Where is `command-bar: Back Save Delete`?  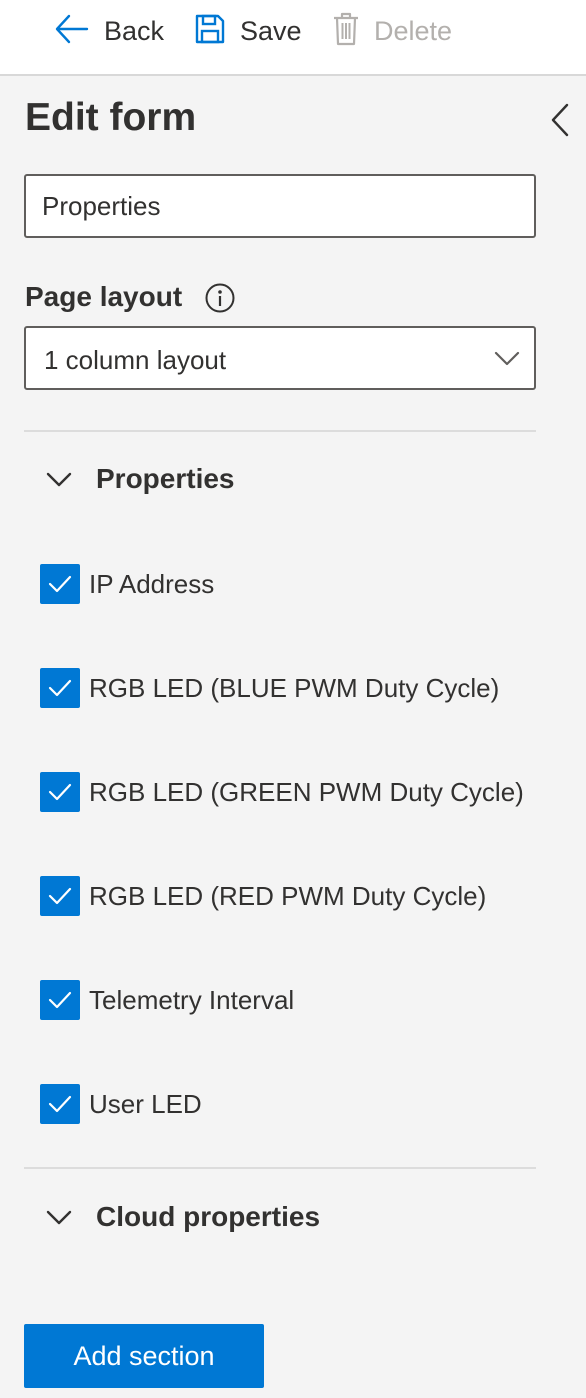
command-bar: Back Save Delete is located at coordinates (293, 38).